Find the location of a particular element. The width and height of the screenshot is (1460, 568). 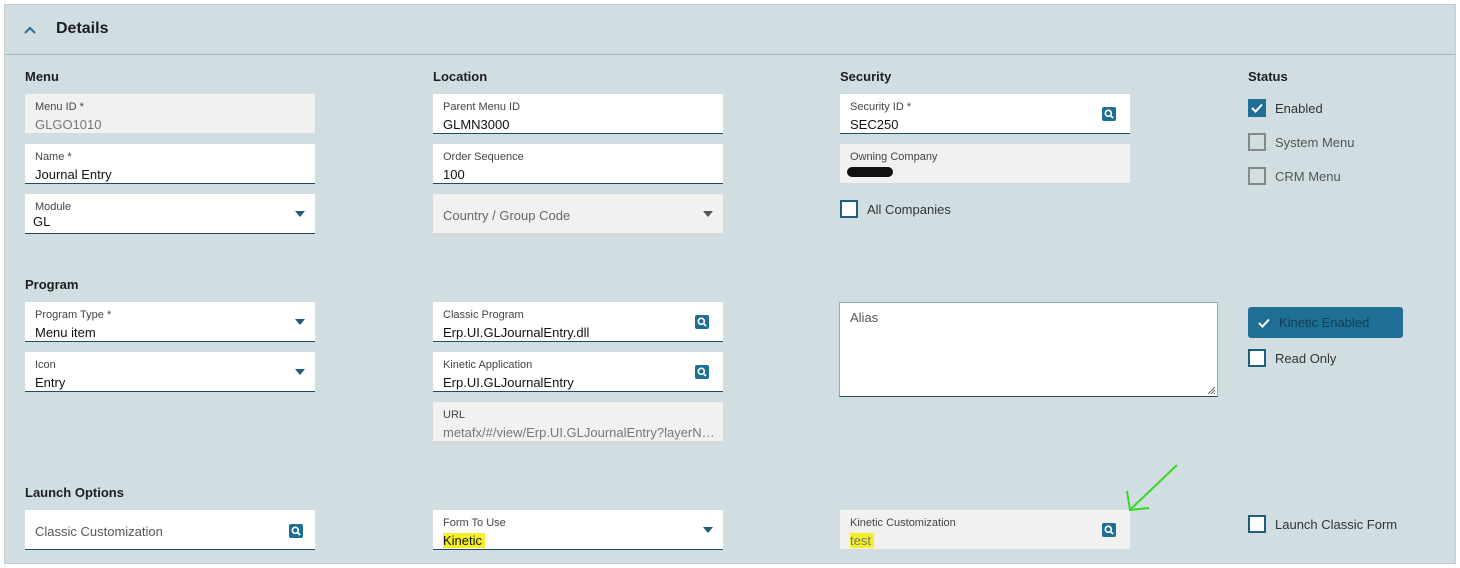

all-companies-label: All Companies is located at coordinates (909, 209).